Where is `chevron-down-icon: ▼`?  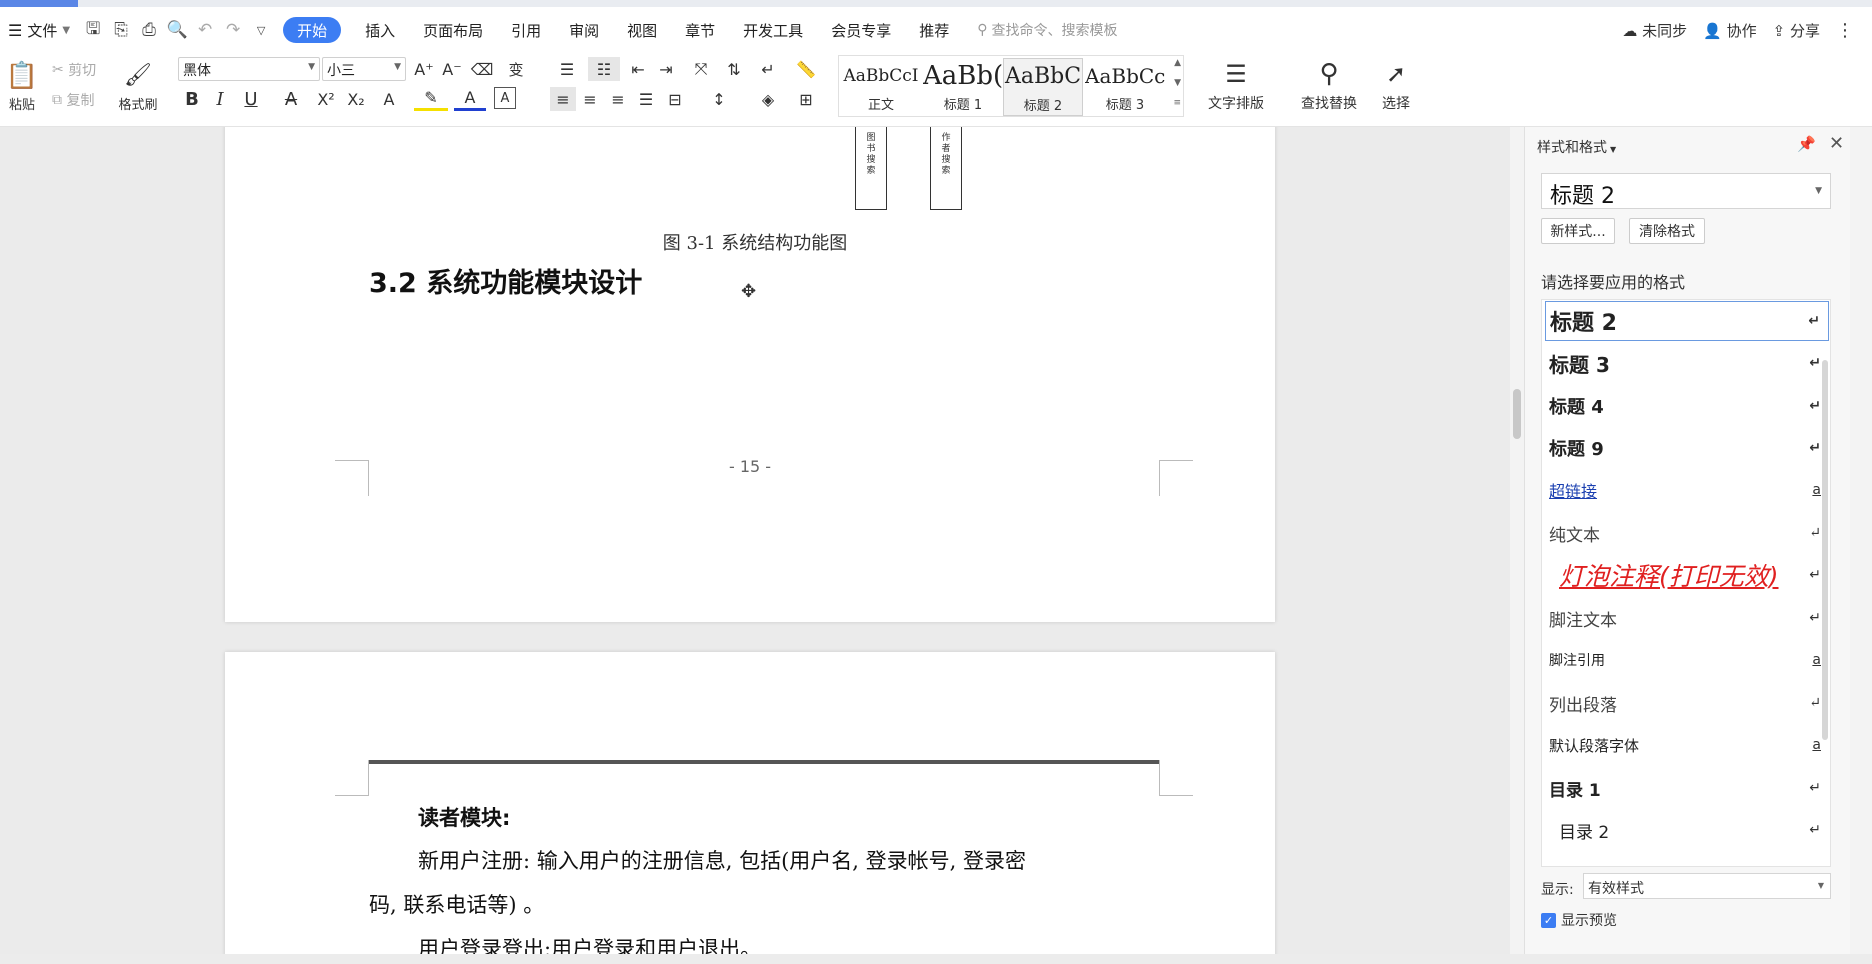
chevron-down-icon: ▼ is located at coordinates (1818, 191).